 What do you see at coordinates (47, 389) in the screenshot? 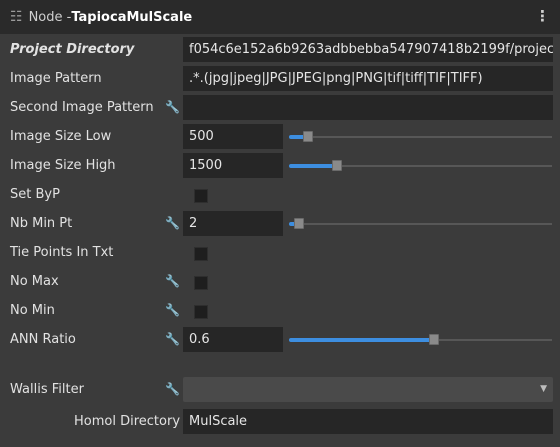
I see `wallis-filter-label: Wallis Filter` at bounding box center [47, 389].